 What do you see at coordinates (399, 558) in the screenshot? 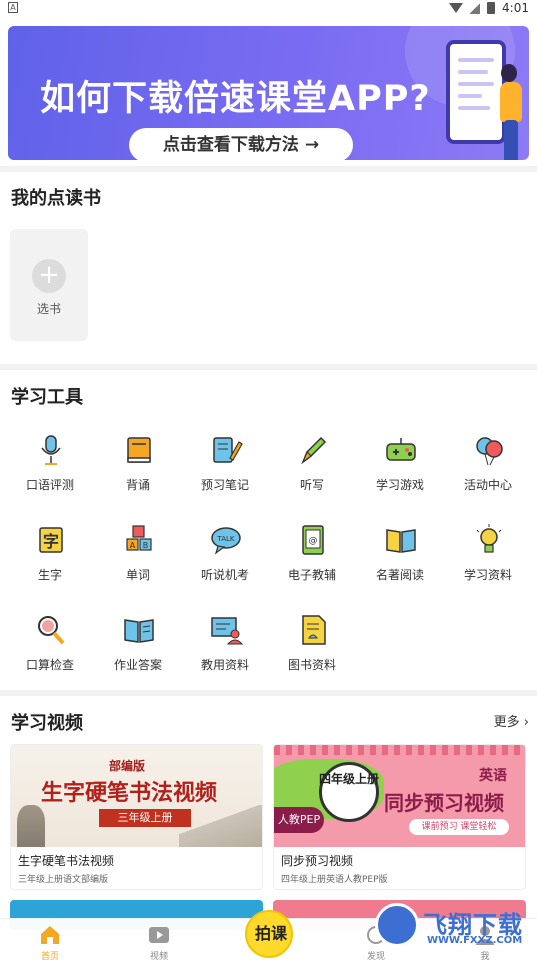
I see `tool-item: 名著阅读` at bounding box center [399, 558].